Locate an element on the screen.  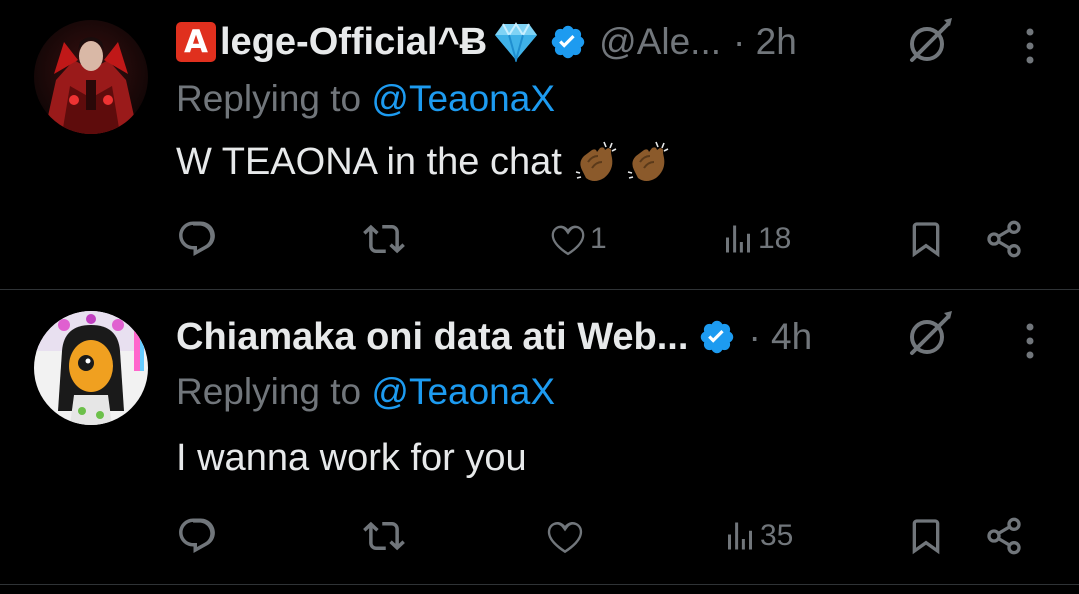
views-button: 35 is located at coordinates (757, 536).